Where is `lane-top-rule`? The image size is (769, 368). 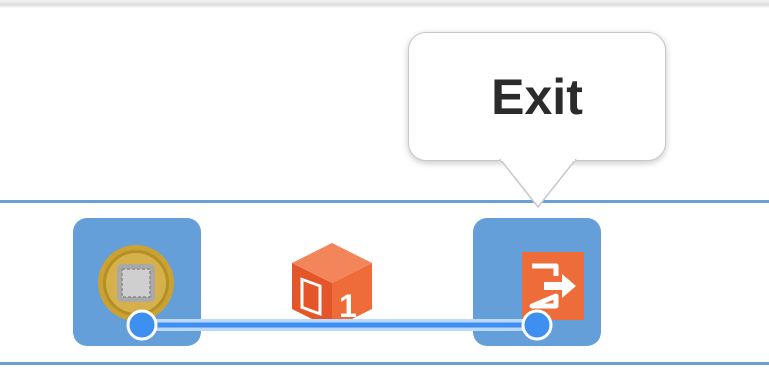 lane-top-rule is located at coordinates (384, 201).